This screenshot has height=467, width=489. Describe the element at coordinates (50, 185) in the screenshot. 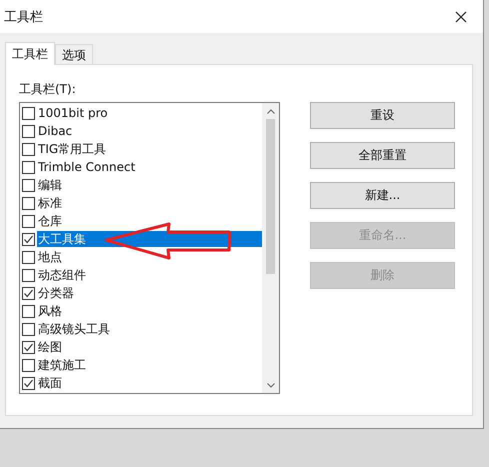

I see `list-item: 编辑` at that location.